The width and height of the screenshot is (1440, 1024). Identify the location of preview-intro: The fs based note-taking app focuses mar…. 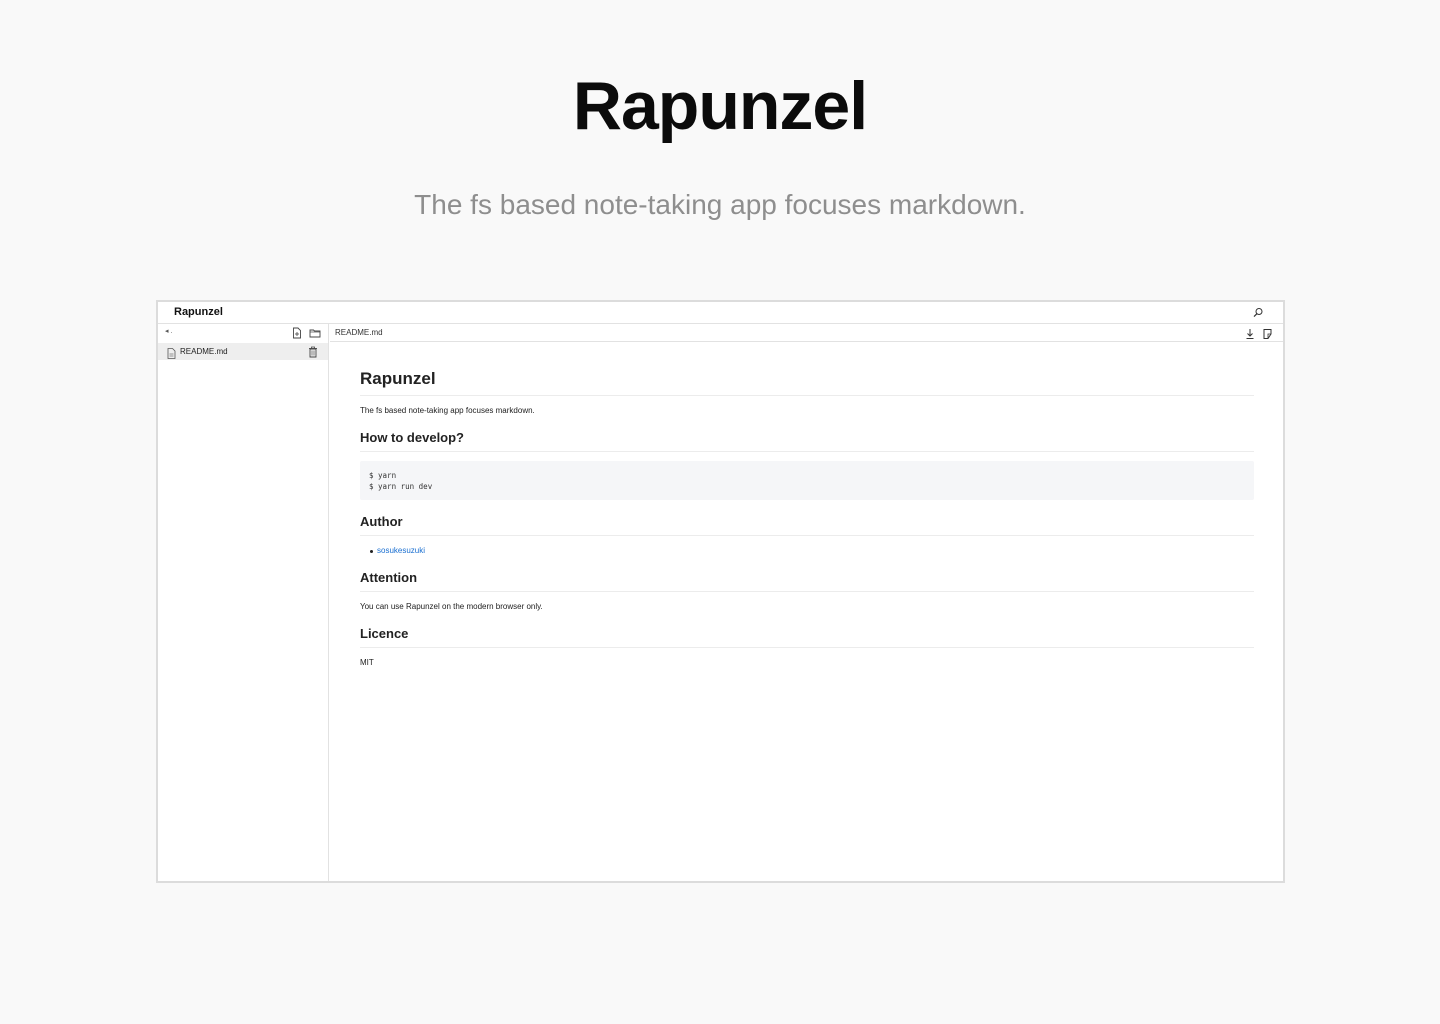
(447, 410).